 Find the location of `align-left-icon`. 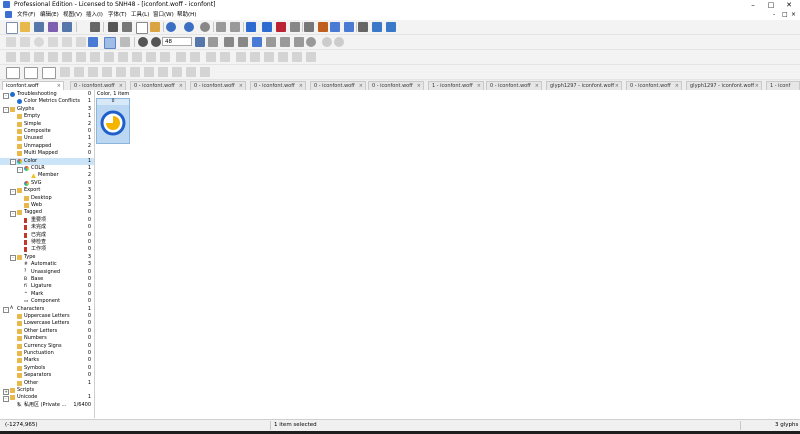

align-left-icon is located at coordinates (39, 57).